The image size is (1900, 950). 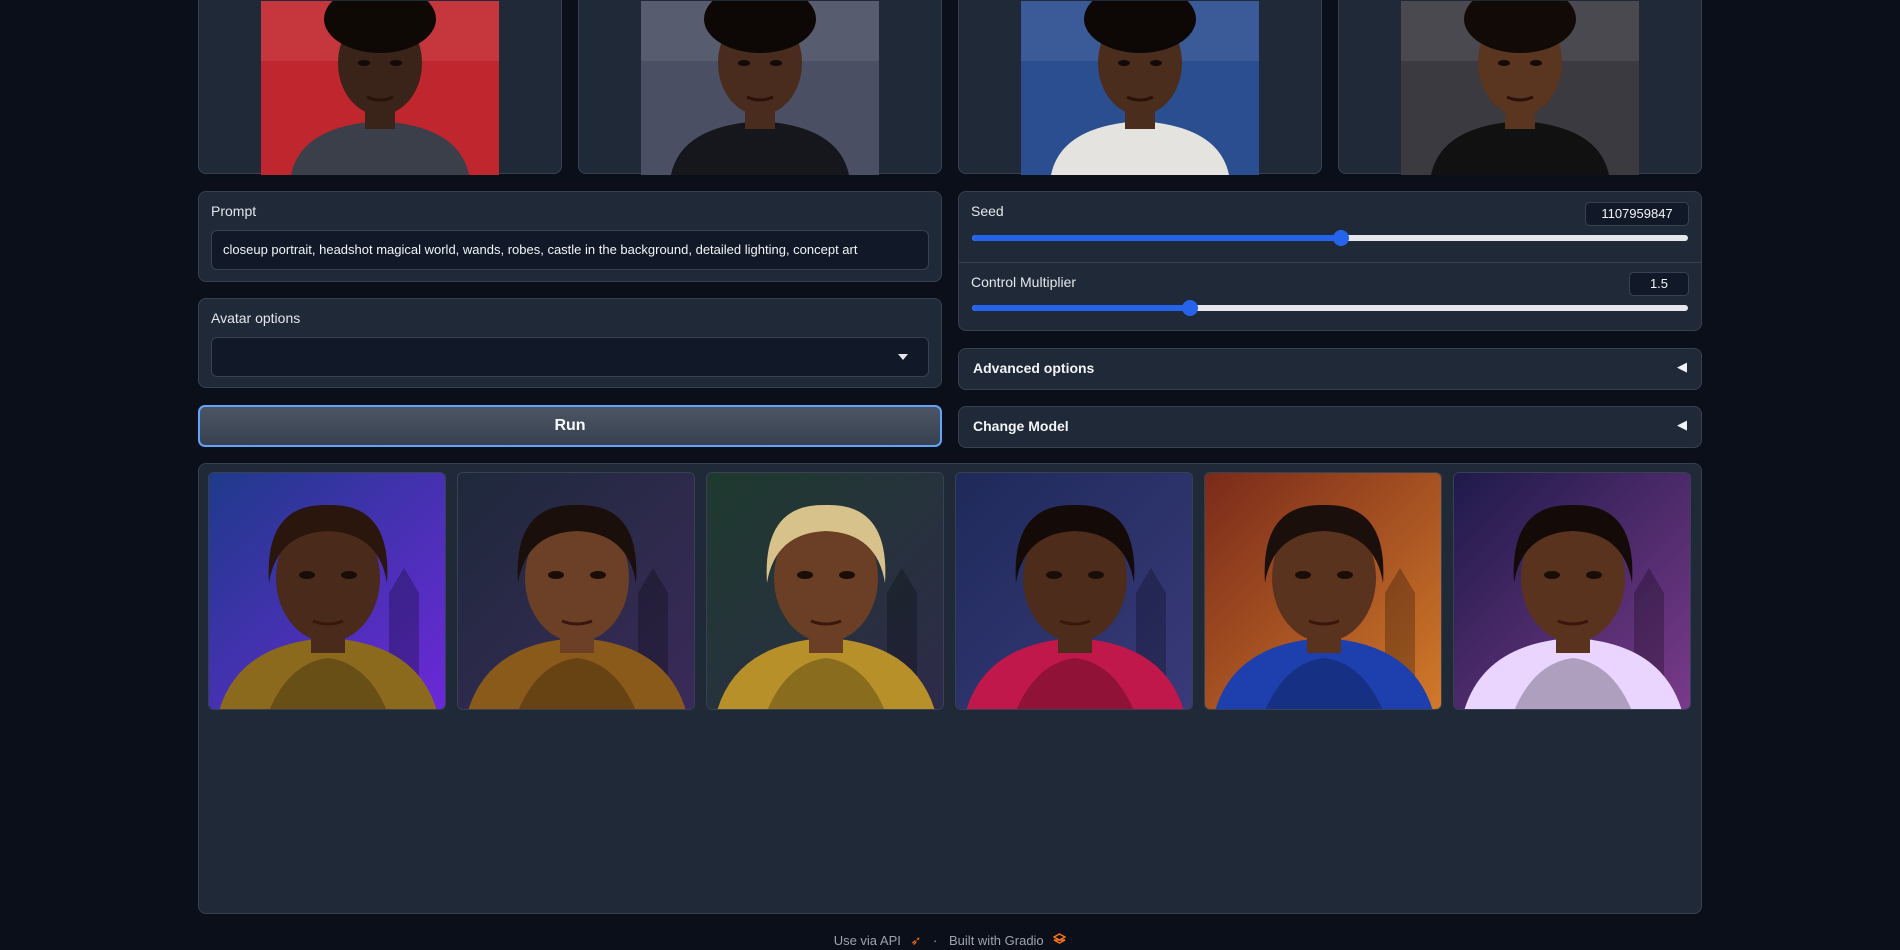 What do you see at coordinates (1330, 369) in the screenshot?
I see `advanced-options-accordion: Advanced options ◀` at bounding box center [1330, 369].